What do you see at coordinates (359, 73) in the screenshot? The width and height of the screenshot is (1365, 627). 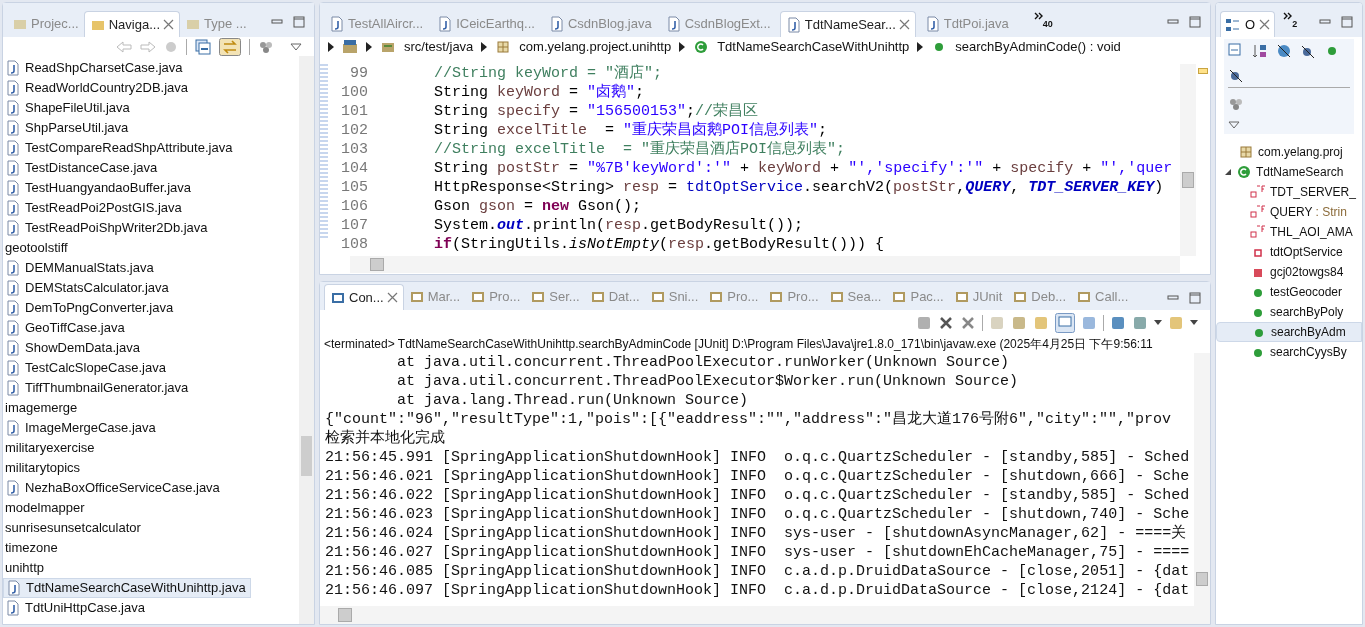 I see `line-number: 99` at bounding box center [359, 73].